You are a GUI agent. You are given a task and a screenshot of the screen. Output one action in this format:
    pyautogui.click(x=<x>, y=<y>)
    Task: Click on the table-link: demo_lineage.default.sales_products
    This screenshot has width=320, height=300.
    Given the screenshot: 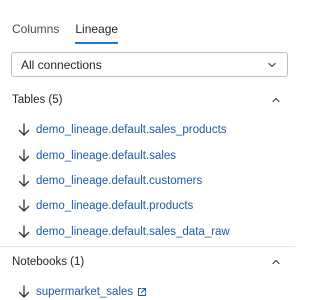 What is the action you would take?
    pyautogui.click(x=131, y=130)
    